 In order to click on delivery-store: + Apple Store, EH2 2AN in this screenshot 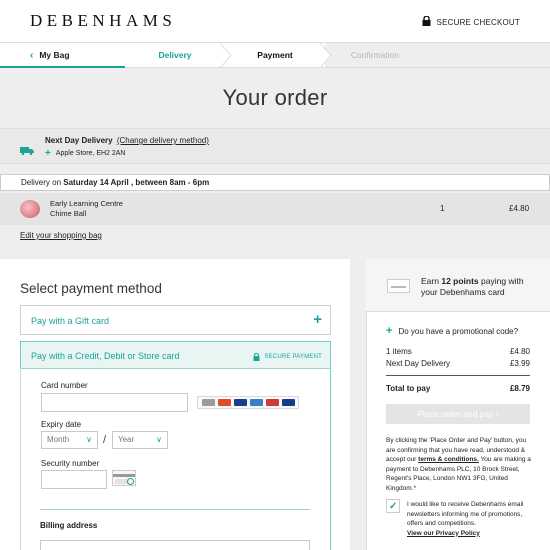, I will do `click(85, 153)`.